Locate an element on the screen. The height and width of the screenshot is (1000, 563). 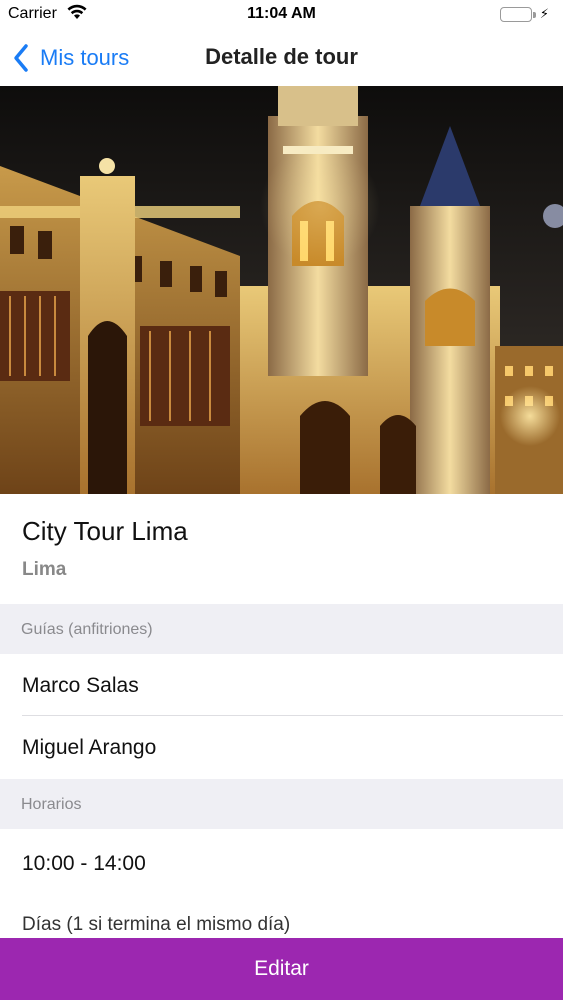
clock: 11:04 AM is located at coordinates (281, 13).